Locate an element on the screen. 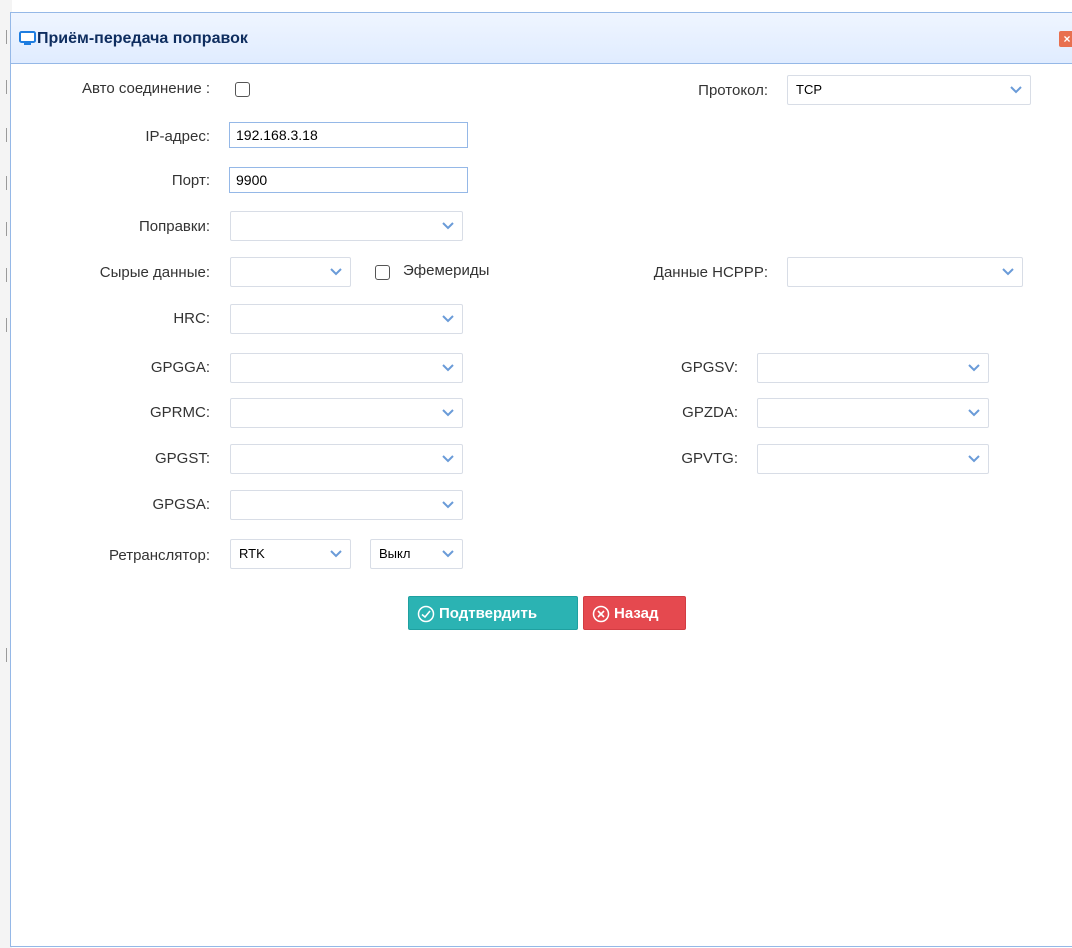 This screenshot has height=948, width=1072. gprmc-select is located at coordinates (346, 413).